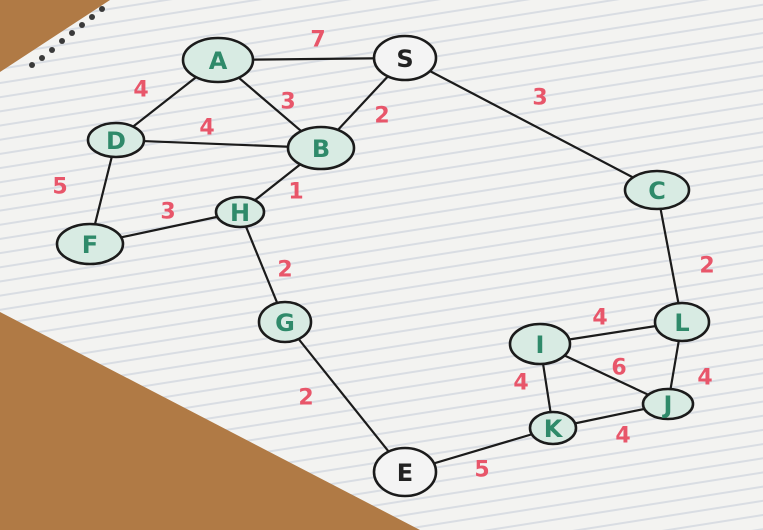 The image size is (763, 530). What do you see at coordinates (287, 102) in the screenshot?
I see `weight-a-b: 3` at bounding box center [287, 102].